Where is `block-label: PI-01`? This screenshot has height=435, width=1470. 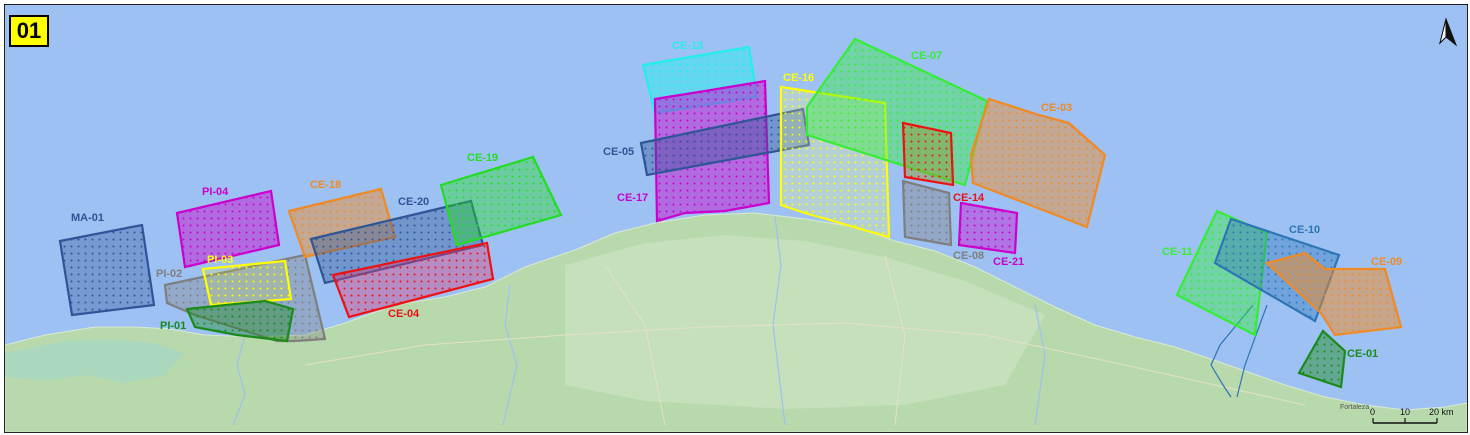 block-label: PI-01 is located at coordinates (173, 326).